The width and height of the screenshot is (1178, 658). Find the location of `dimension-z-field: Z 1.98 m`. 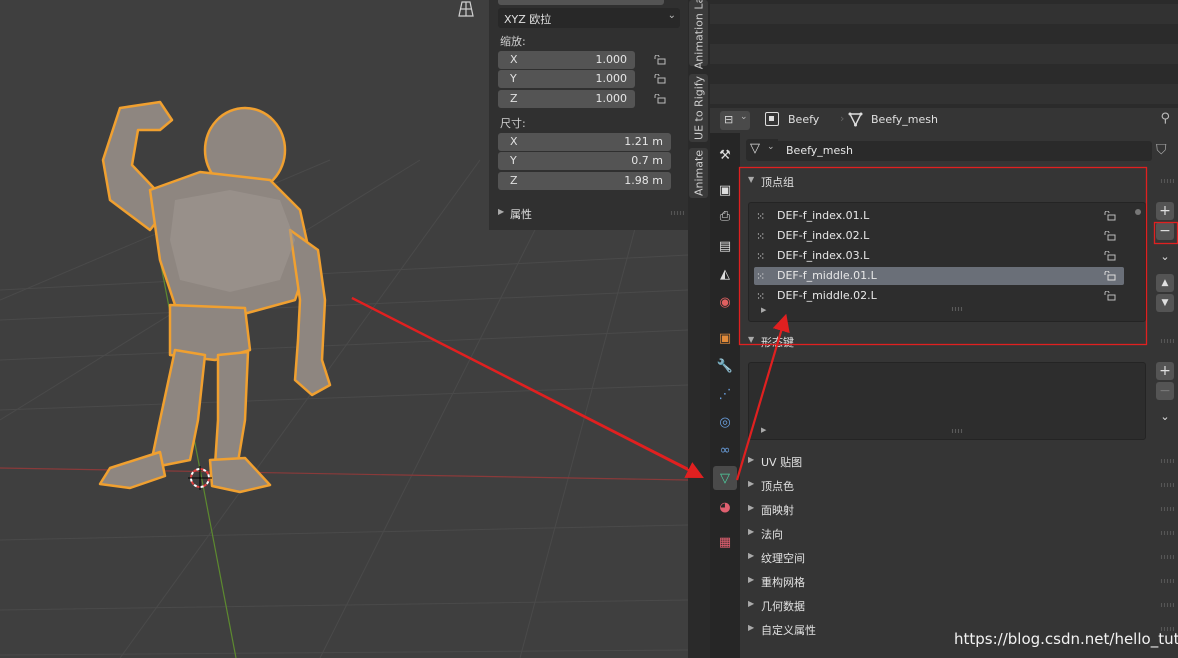

dimension-z-field: Z 1.98 m is located at coordinates (584, 181).